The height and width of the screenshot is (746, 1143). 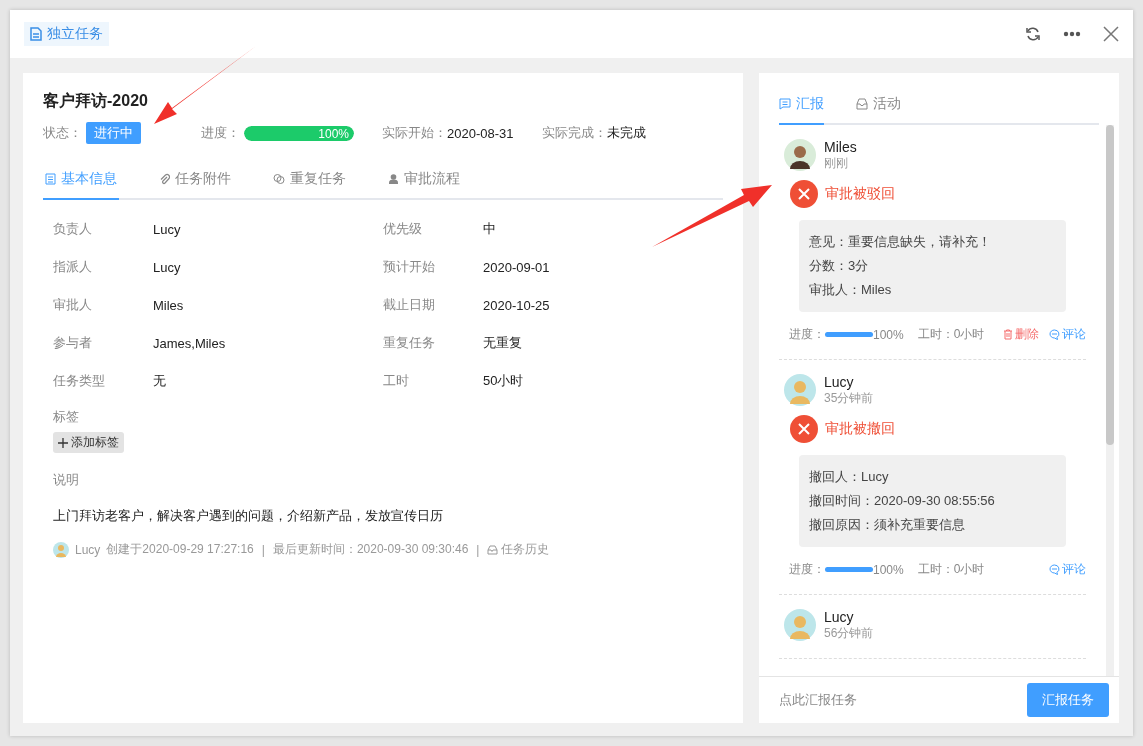 What do you see at coordinates (840, 147) in the screenshot?
I see `user-name: Miles` at bounding box center [840, 147].